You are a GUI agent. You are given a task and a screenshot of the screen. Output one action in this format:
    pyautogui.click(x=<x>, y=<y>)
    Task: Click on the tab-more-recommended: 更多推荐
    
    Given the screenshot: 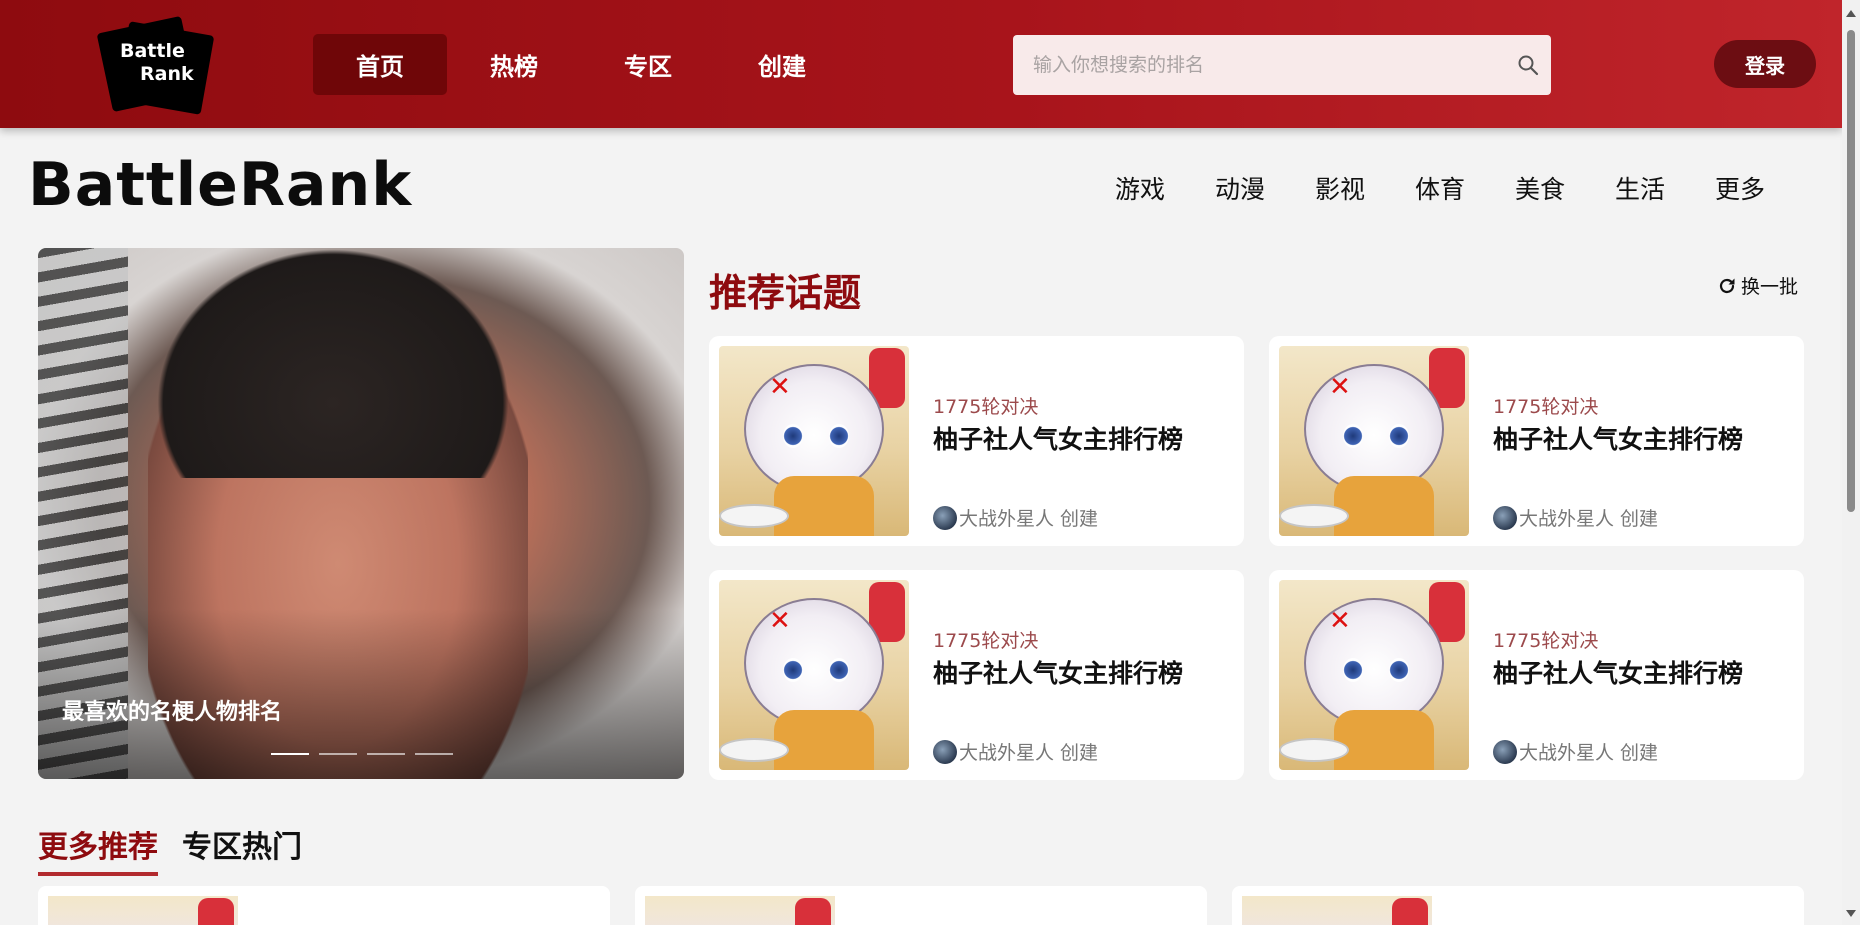 What is the action you would take?
    pyautogui.click(x=98, y=849)
    